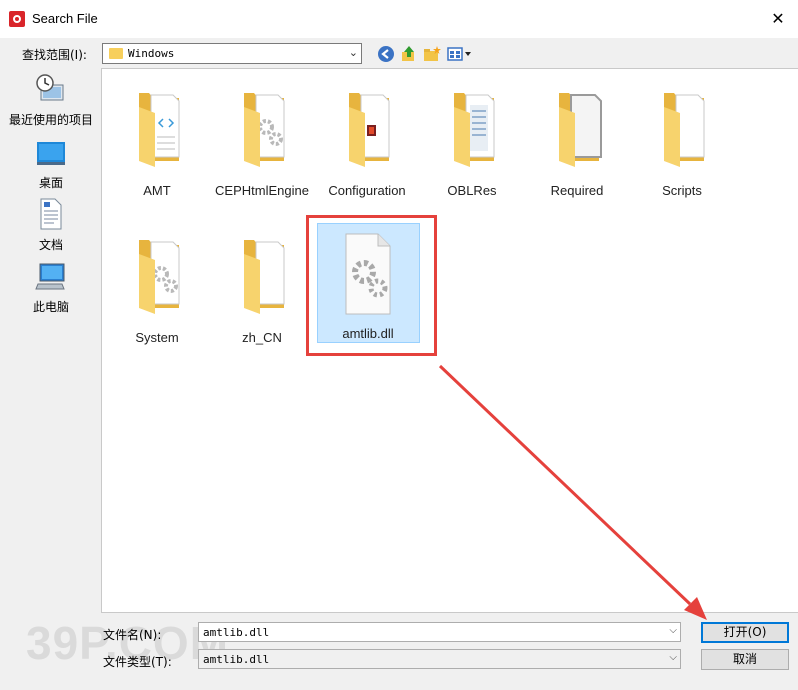  I want to click on open-button: 打开(O), so click(745, 632).